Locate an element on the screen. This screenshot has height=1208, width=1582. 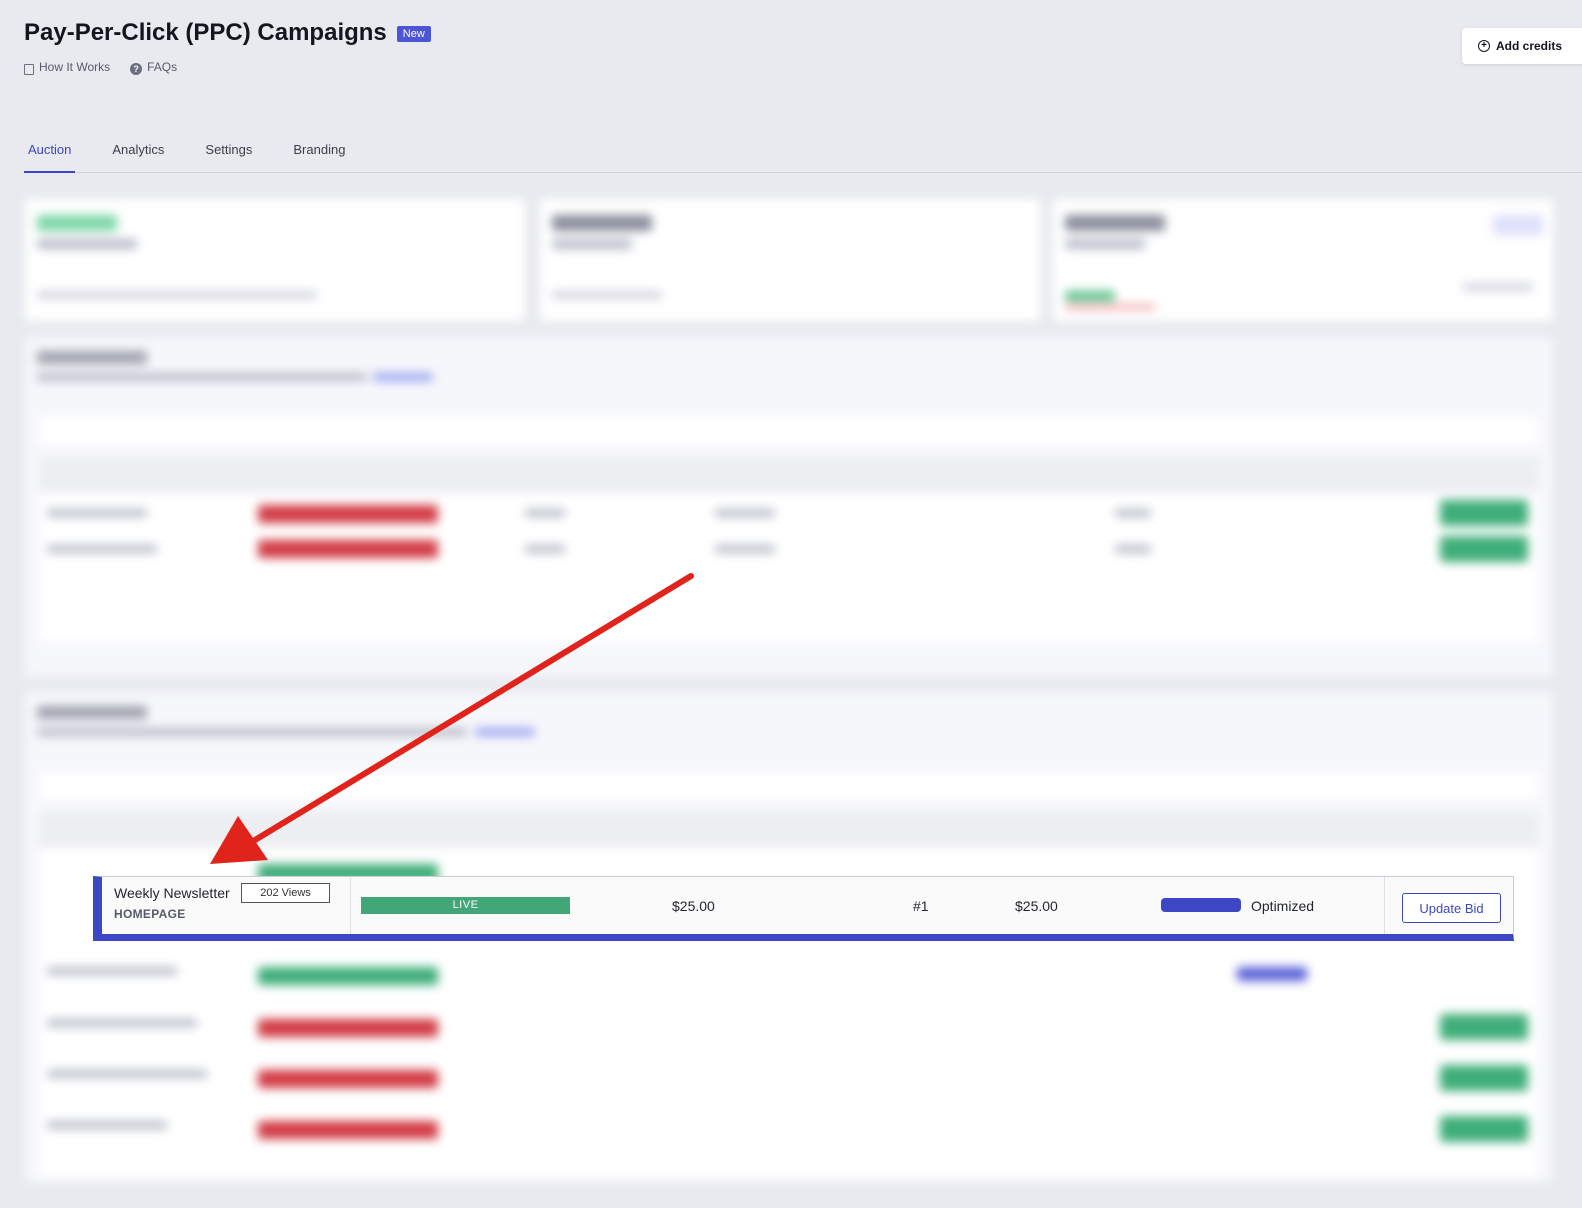
arrow-shaft is located at coordinates (473, 708).